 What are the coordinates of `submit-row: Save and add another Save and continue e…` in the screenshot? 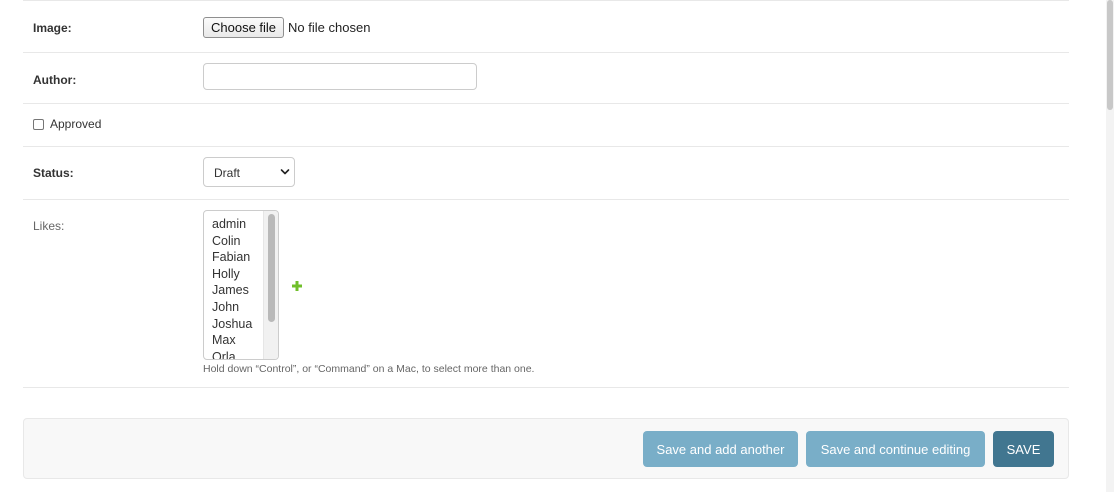 It's located at (546, 448).